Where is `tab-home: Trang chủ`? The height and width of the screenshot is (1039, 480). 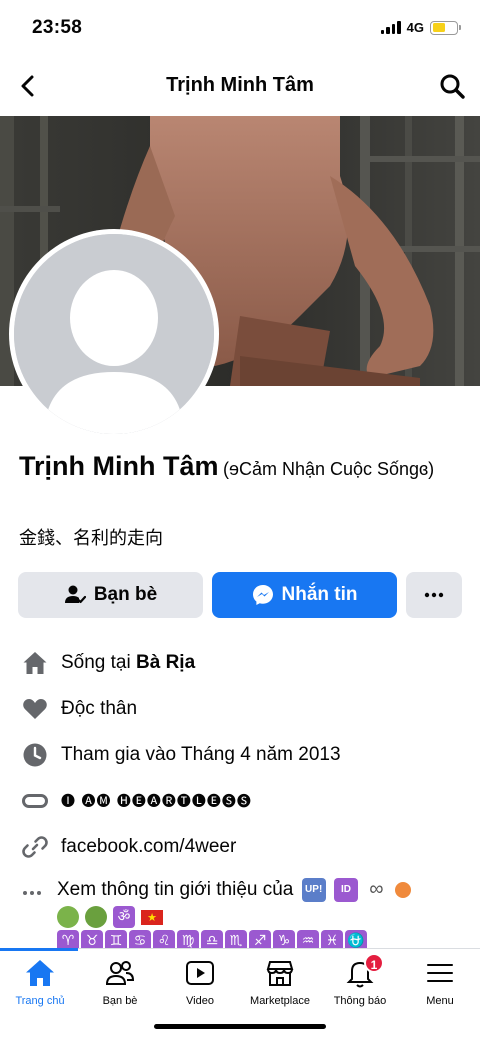
tab-home: Trang chủ is located at coordinates (40, 982).